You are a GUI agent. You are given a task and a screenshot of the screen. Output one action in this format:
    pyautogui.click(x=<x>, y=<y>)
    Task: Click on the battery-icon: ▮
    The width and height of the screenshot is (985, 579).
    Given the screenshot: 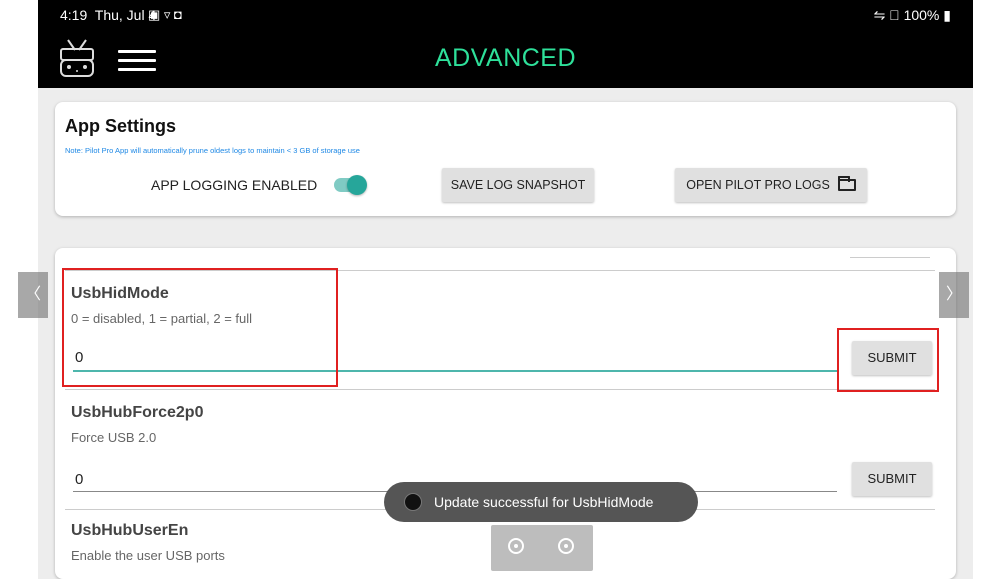 What is the action you would take?
    pyautogui.click(x=947, y=15)
    